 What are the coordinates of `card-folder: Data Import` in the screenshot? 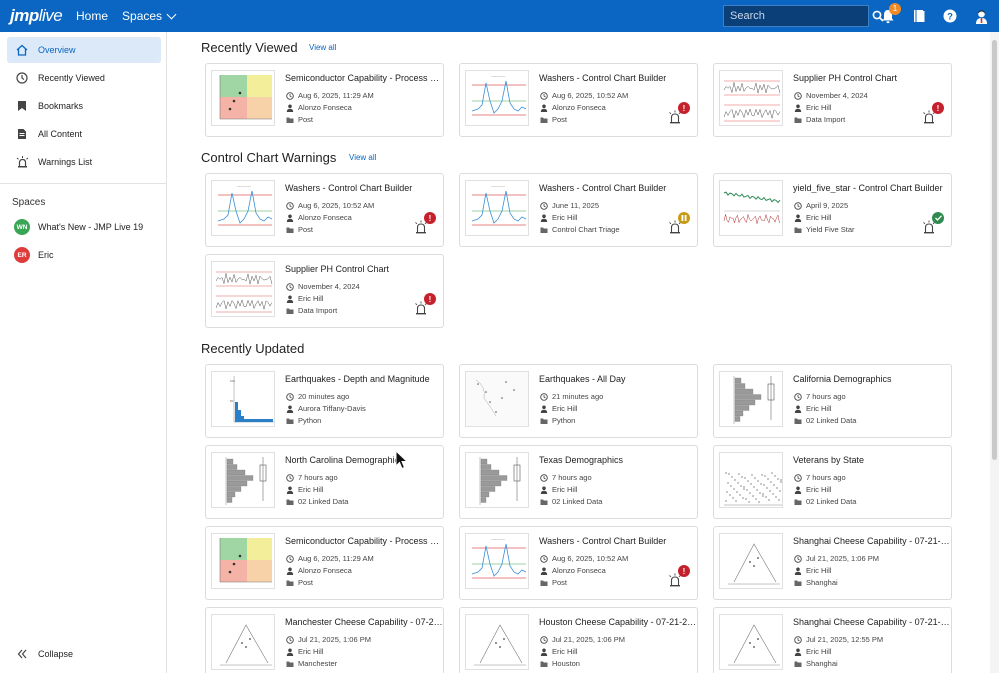 It's located at (819, 119).